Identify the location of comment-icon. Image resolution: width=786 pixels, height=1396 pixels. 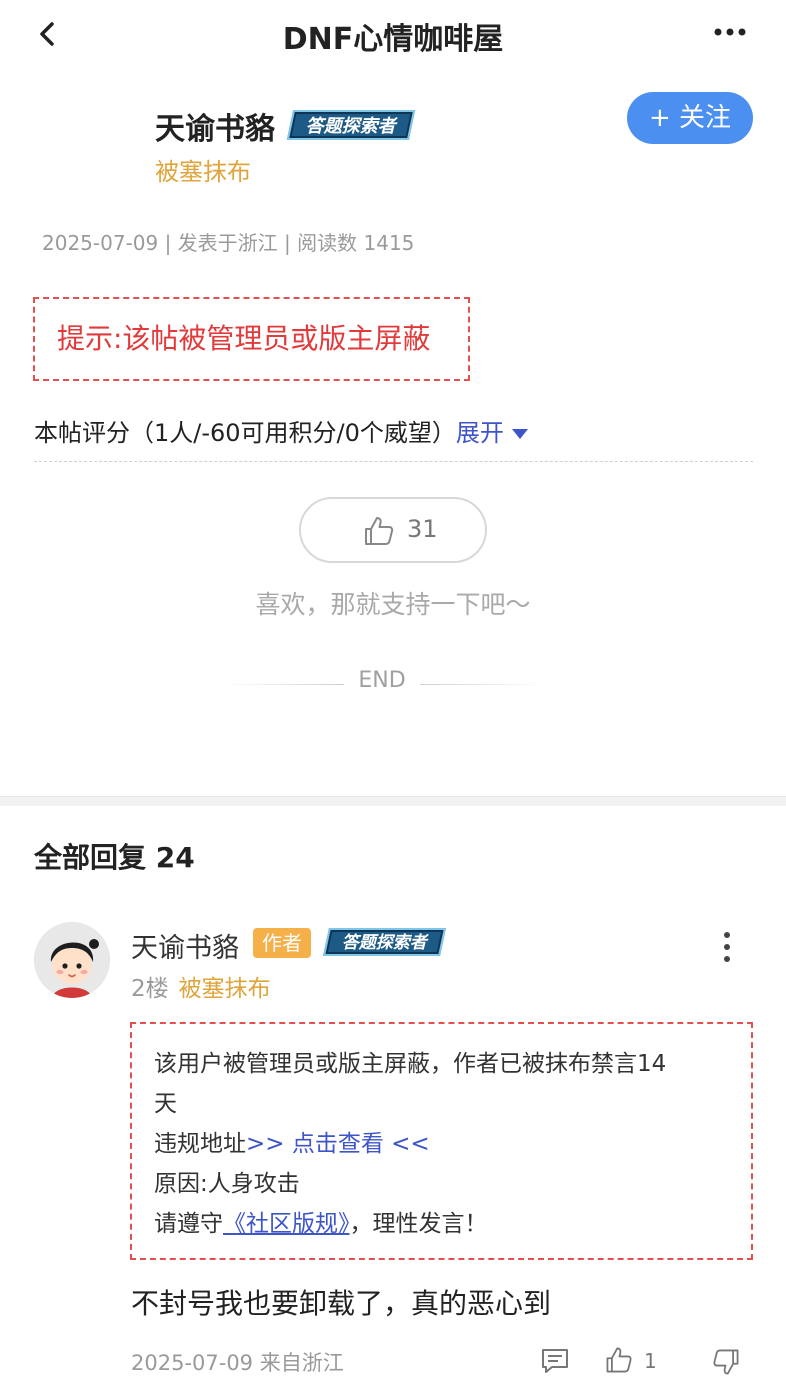
(555, 1361).